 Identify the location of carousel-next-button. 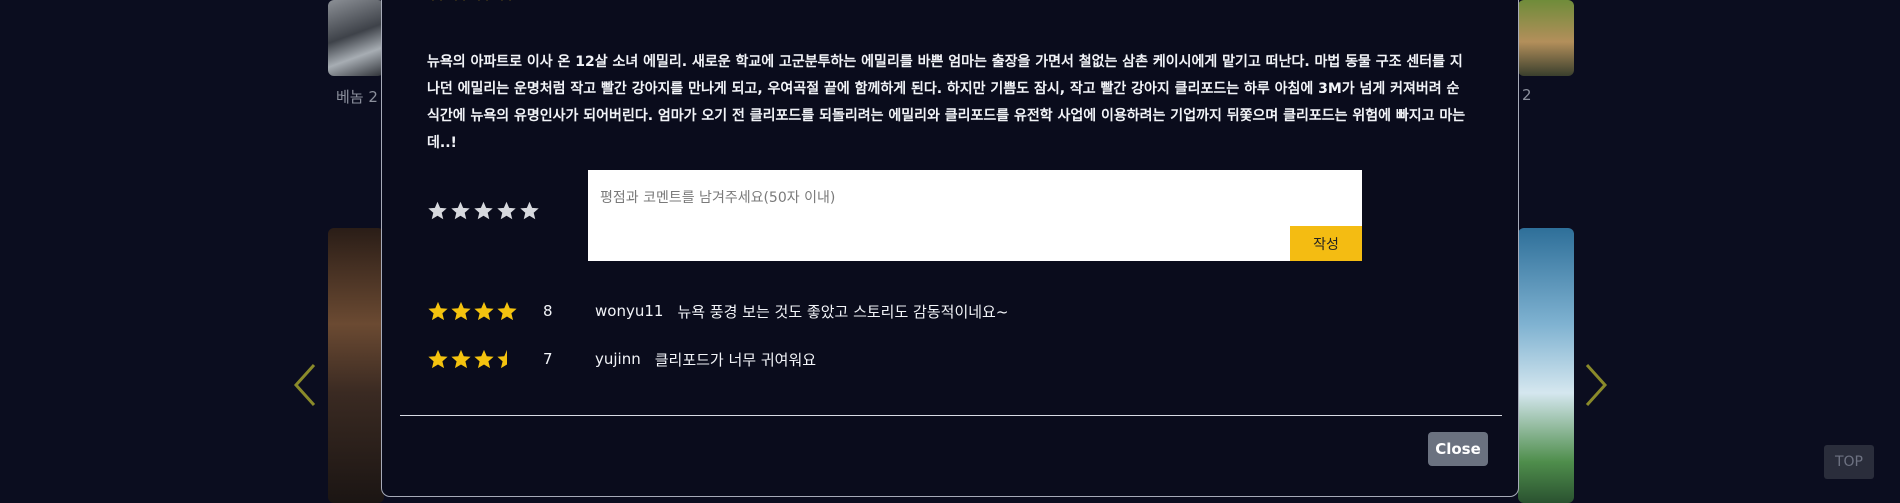
(1596, 385).